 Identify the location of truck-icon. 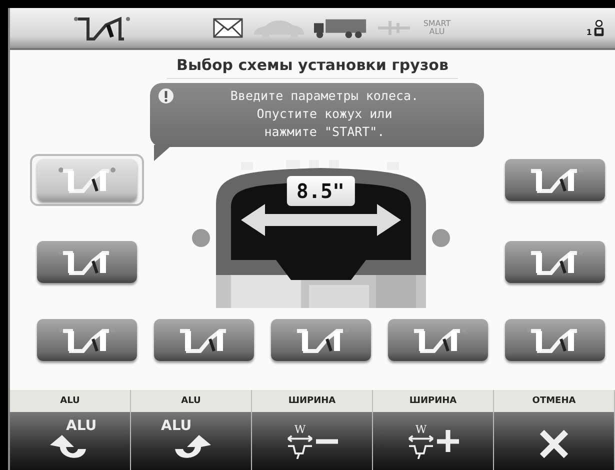
(341, 28).